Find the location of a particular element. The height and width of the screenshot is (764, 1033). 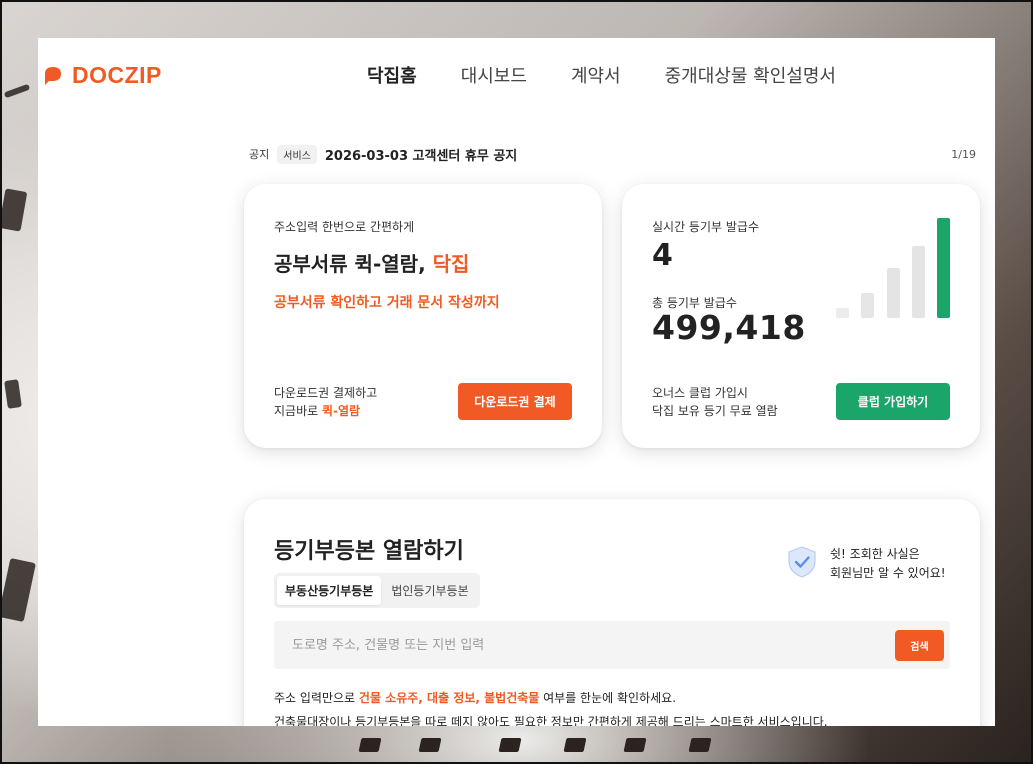

notice-link: 2026-03-03 고객센터 휴무 공지 is located at coordinates (421, 154).